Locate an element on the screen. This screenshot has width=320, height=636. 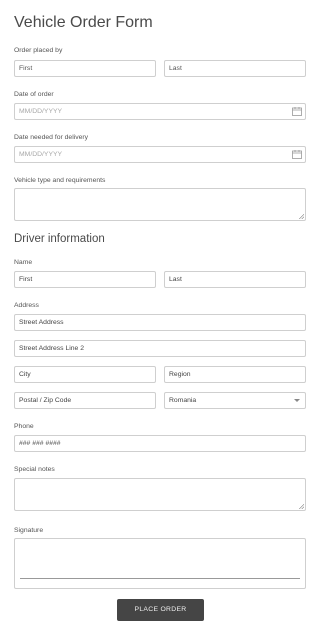
region-input: Region is located at coordinates (235, 374).